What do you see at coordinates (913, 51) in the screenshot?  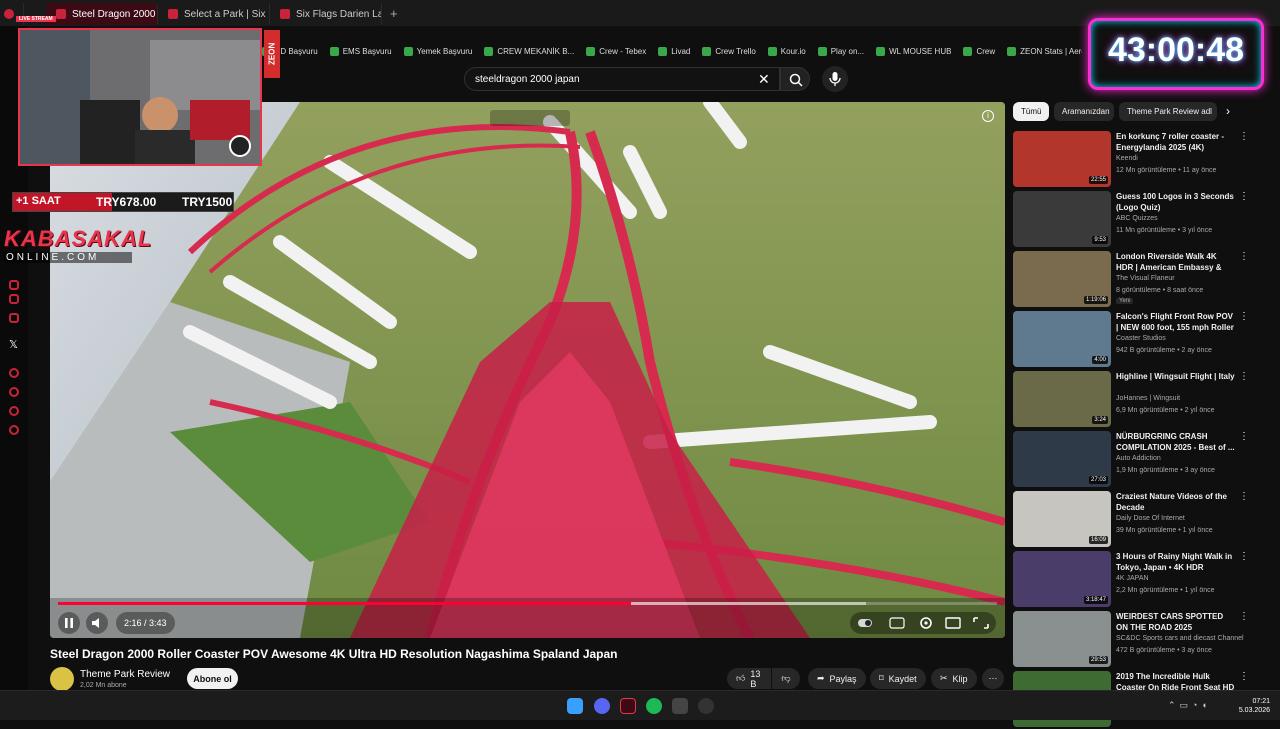 I see `bookmark-item: WL MOUSE HUB` at bounding box center [913, 51].